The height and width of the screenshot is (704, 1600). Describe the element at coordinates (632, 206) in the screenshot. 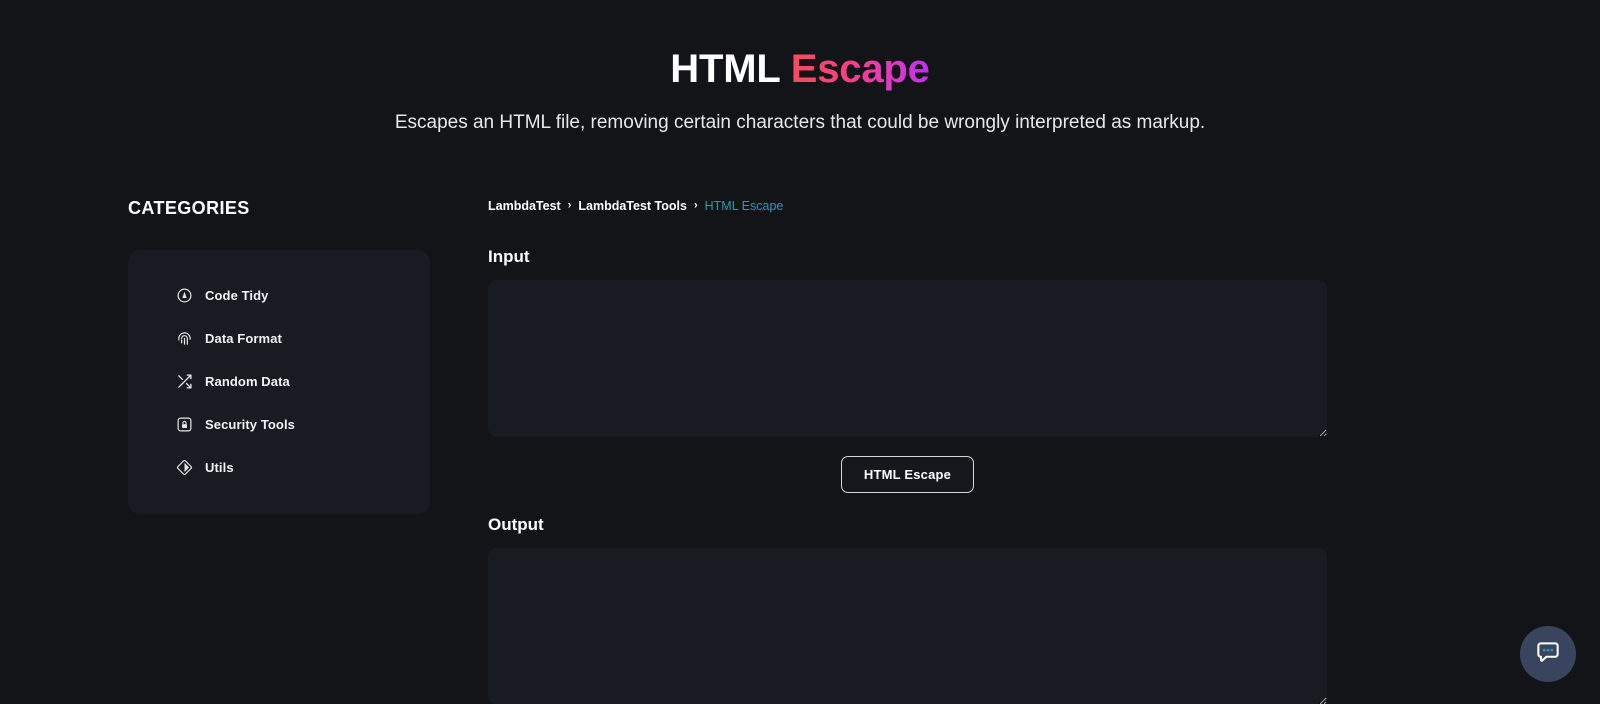

I see `breadcrumb-item-lambdatest-tools: LambdaTest Tools` at that location.